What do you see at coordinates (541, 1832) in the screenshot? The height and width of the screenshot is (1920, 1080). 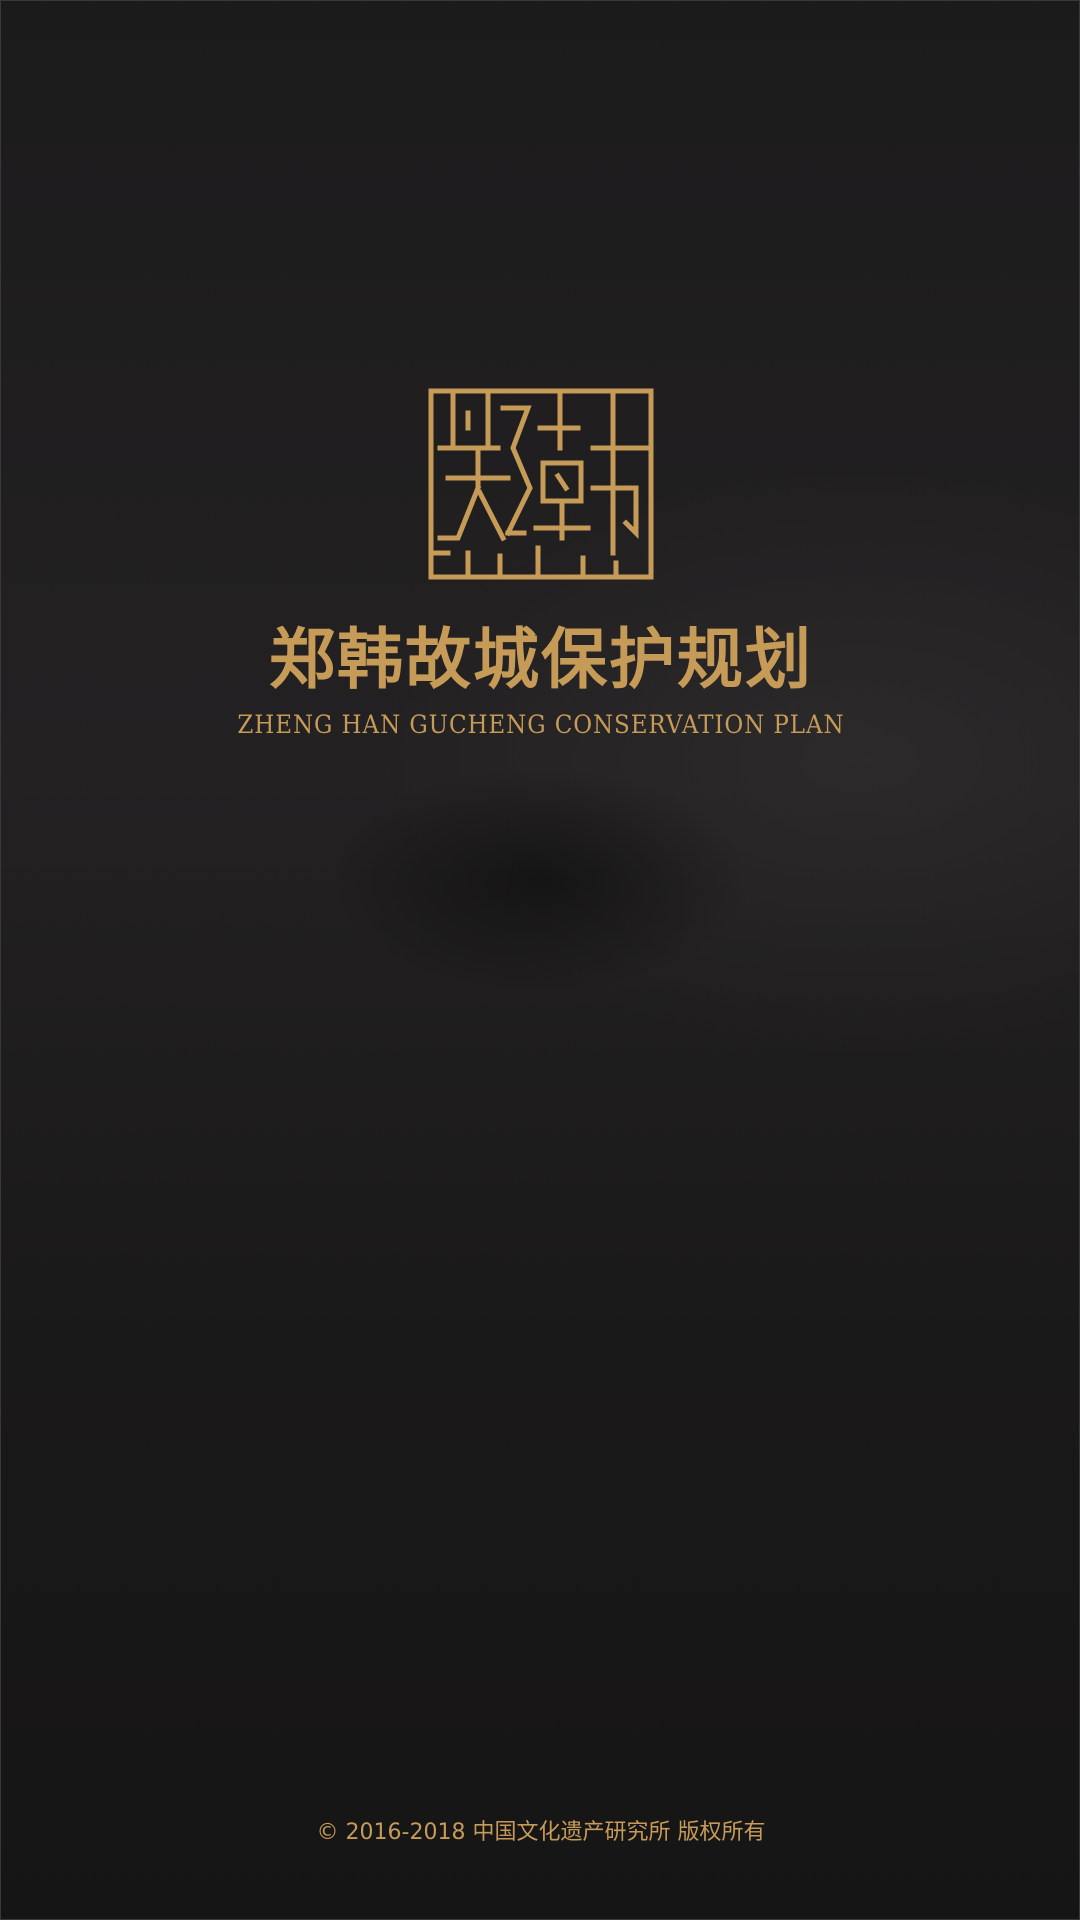 I see `copyright-text: © 2016-2018 中国文化遗产研究所 版权所有` at bounding box center [541, 1832].